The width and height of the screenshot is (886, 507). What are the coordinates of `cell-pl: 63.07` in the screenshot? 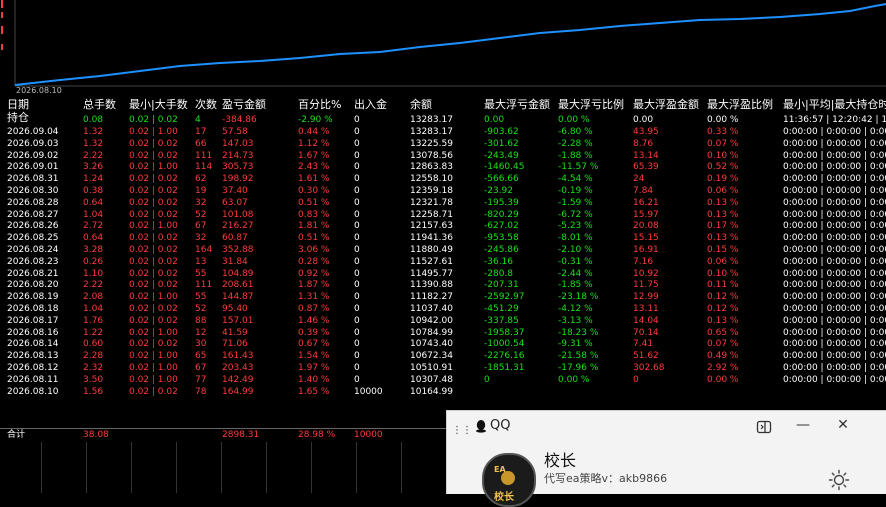 It's located at (235, 202).